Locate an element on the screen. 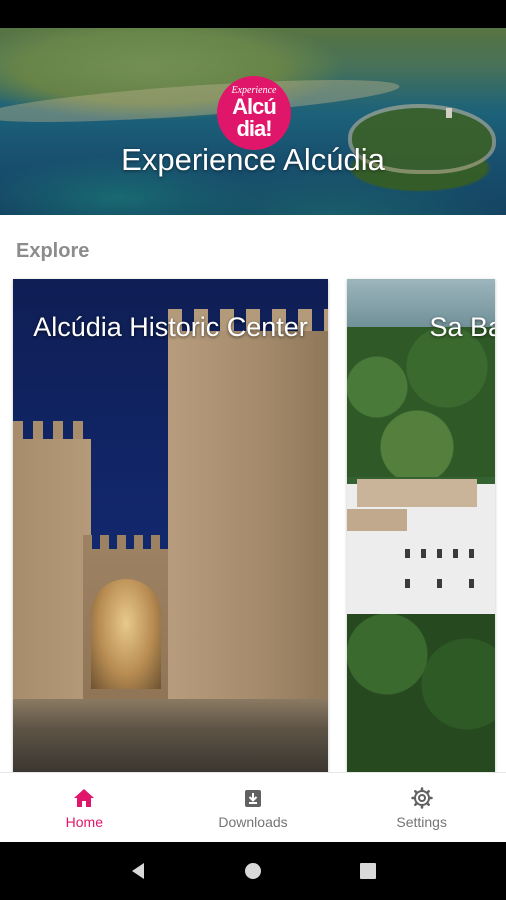 The height and width of the screenshot is (900, 506). recents-button is located at coordinates (368, 871).